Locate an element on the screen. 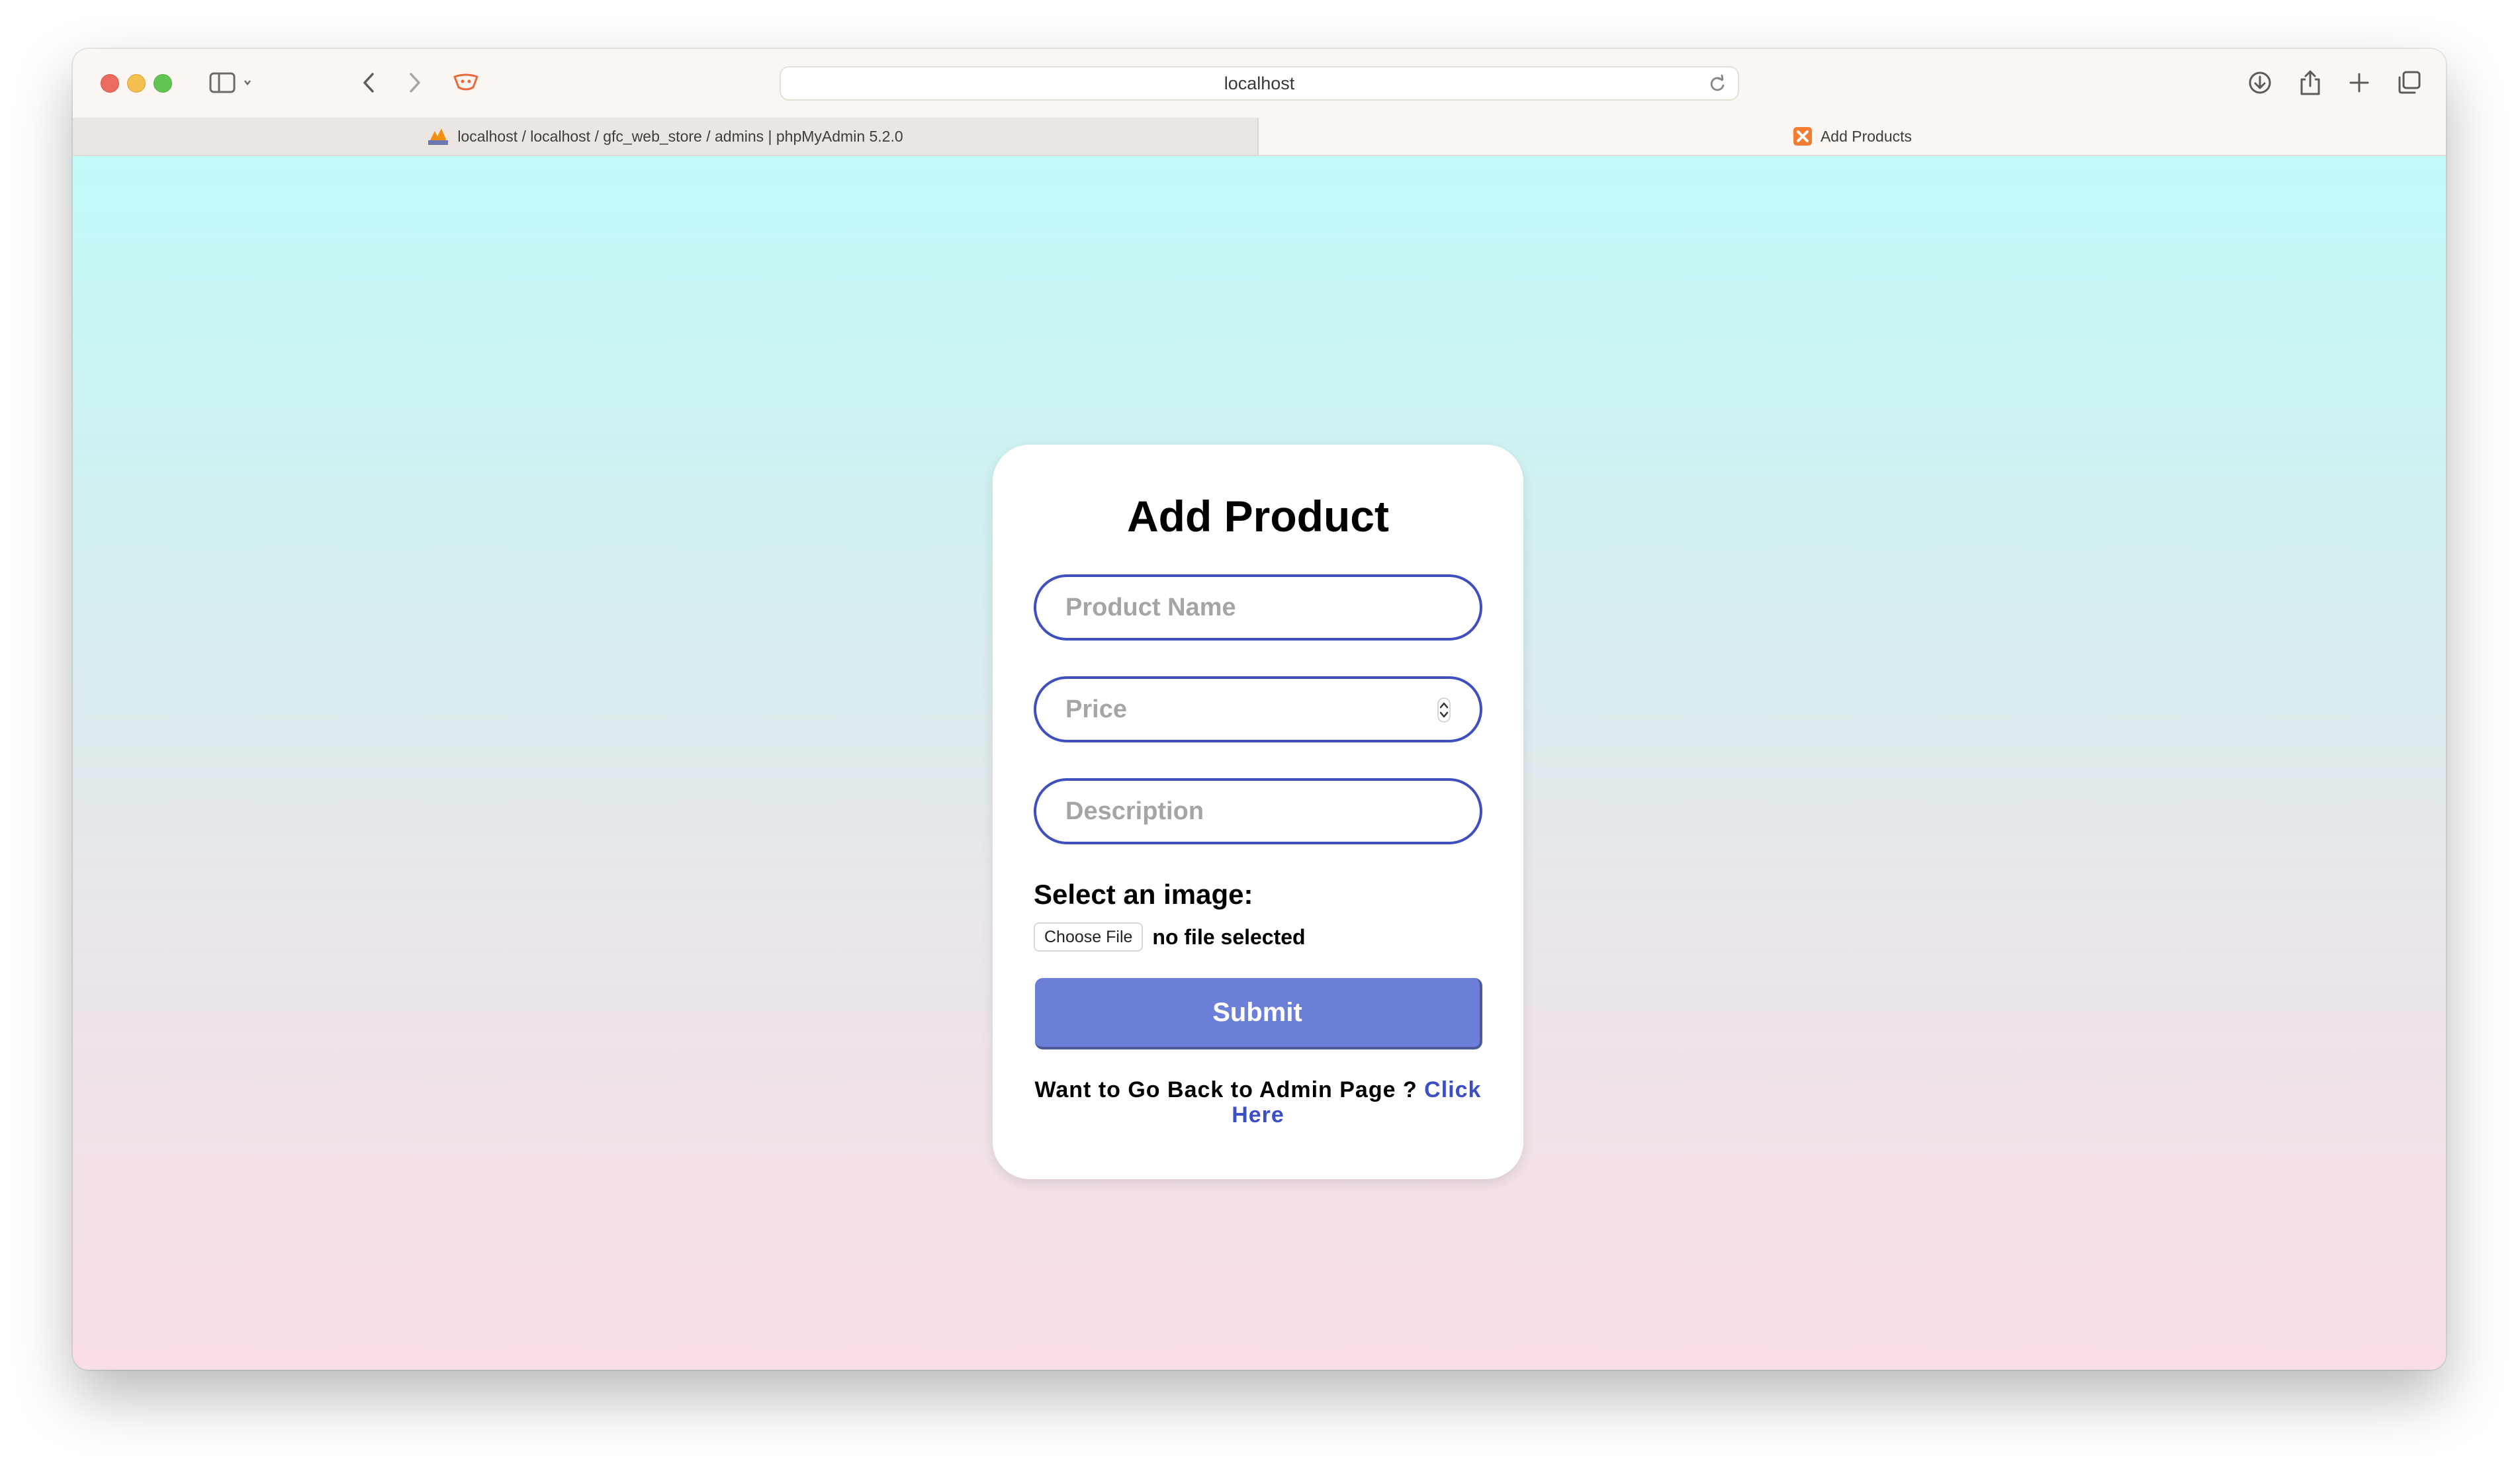  sidebar-icon is located at coordinates (230, 82).